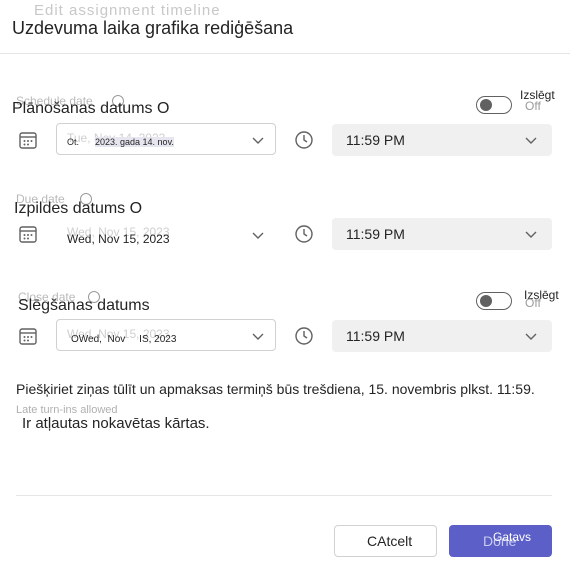  What do you see at coordinates (118, 239) in the screenshot?
I see `due-date-value: Wed, Nov 15, 2023` at bounding box center [118, 239].